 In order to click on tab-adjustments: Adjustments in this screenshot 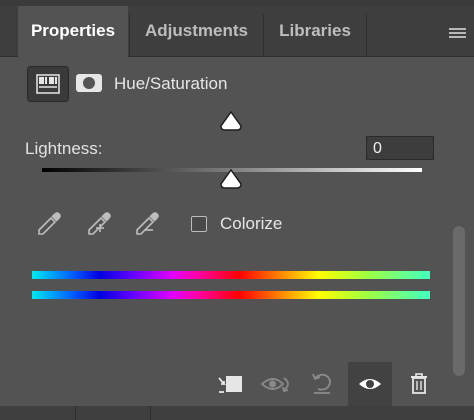, I will do `click(196, 31)`.